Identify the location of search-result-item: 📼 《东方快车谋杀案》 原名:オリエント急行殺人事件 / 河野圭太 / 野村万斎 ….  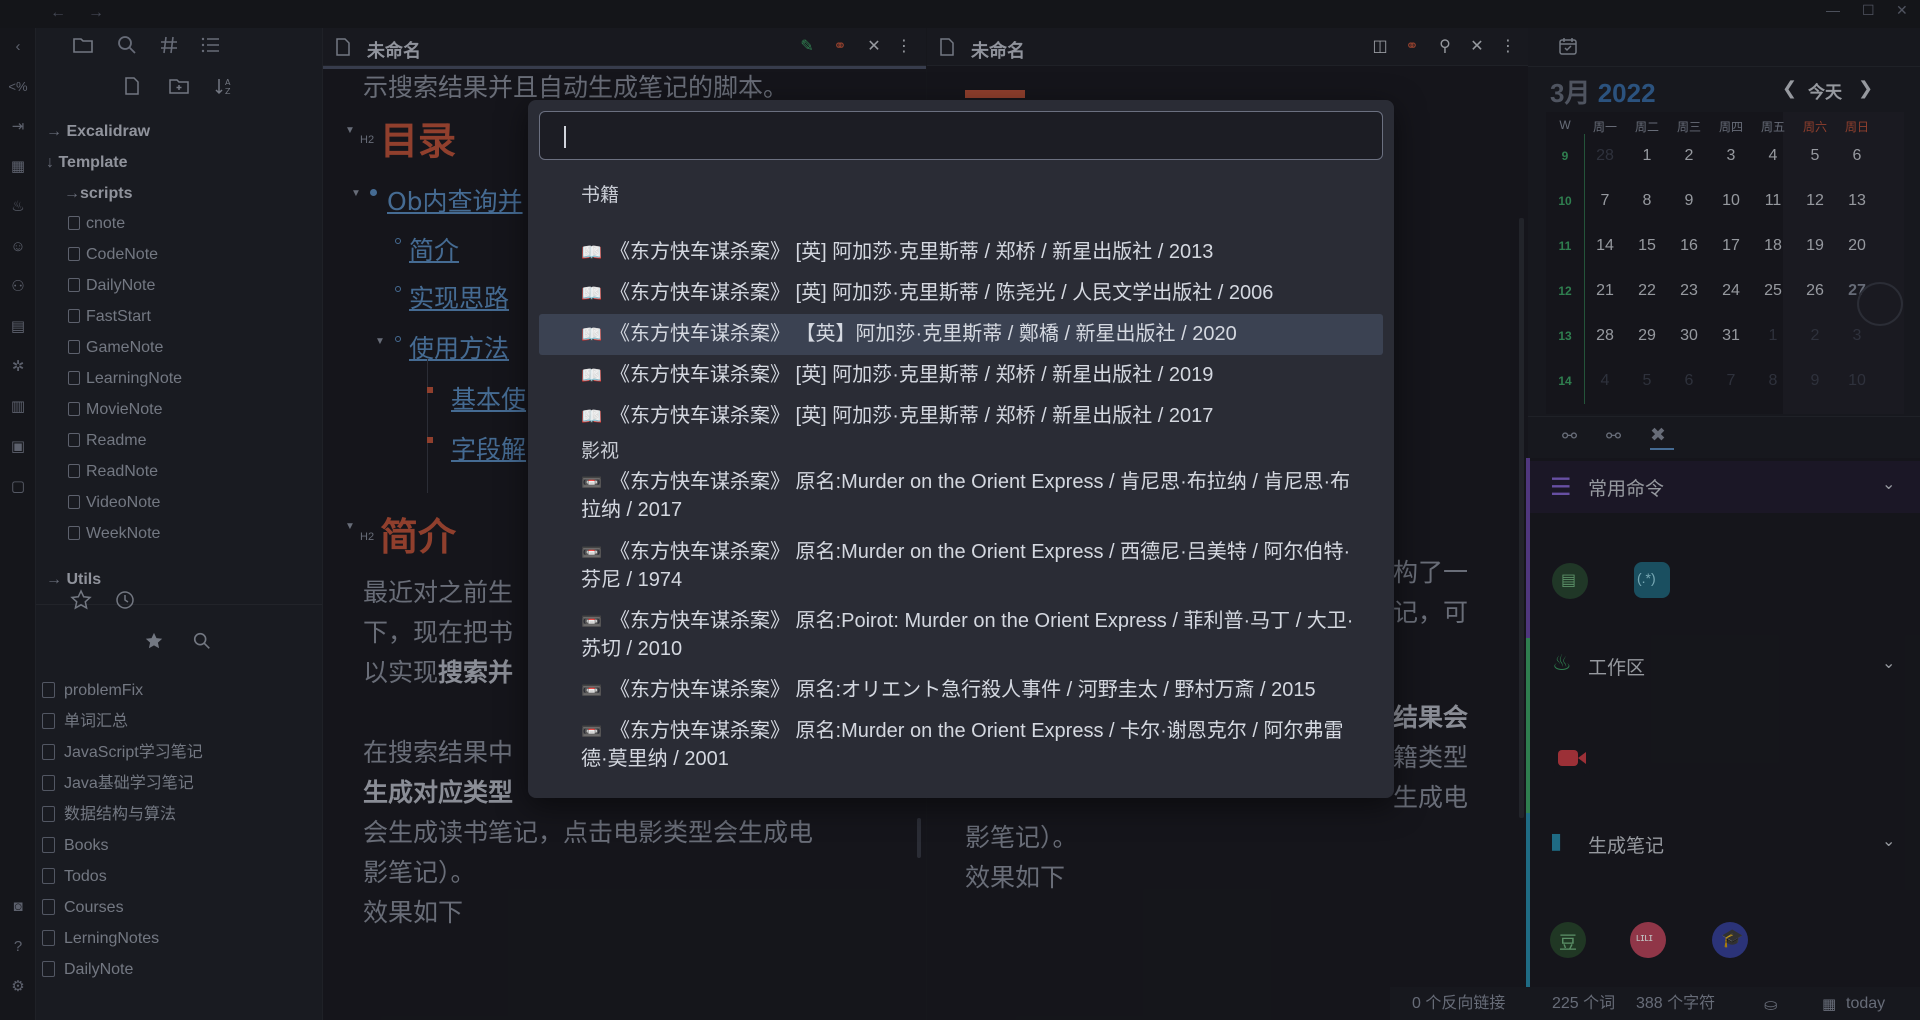
(961, 690).